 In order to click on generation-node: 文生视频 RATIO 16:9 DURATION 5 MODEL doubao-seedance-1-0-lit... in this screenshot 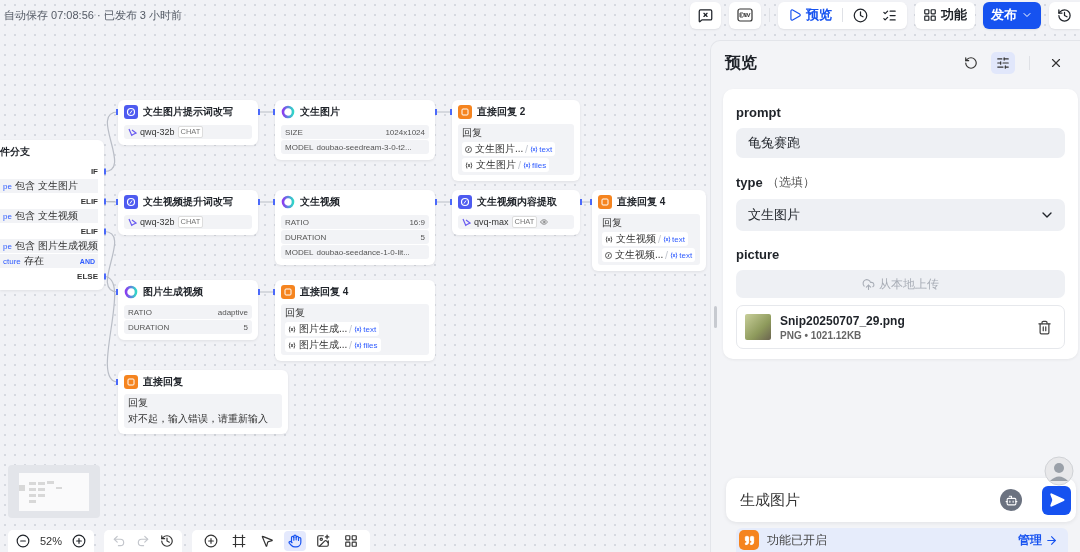, I will do `click(355, 227)`.